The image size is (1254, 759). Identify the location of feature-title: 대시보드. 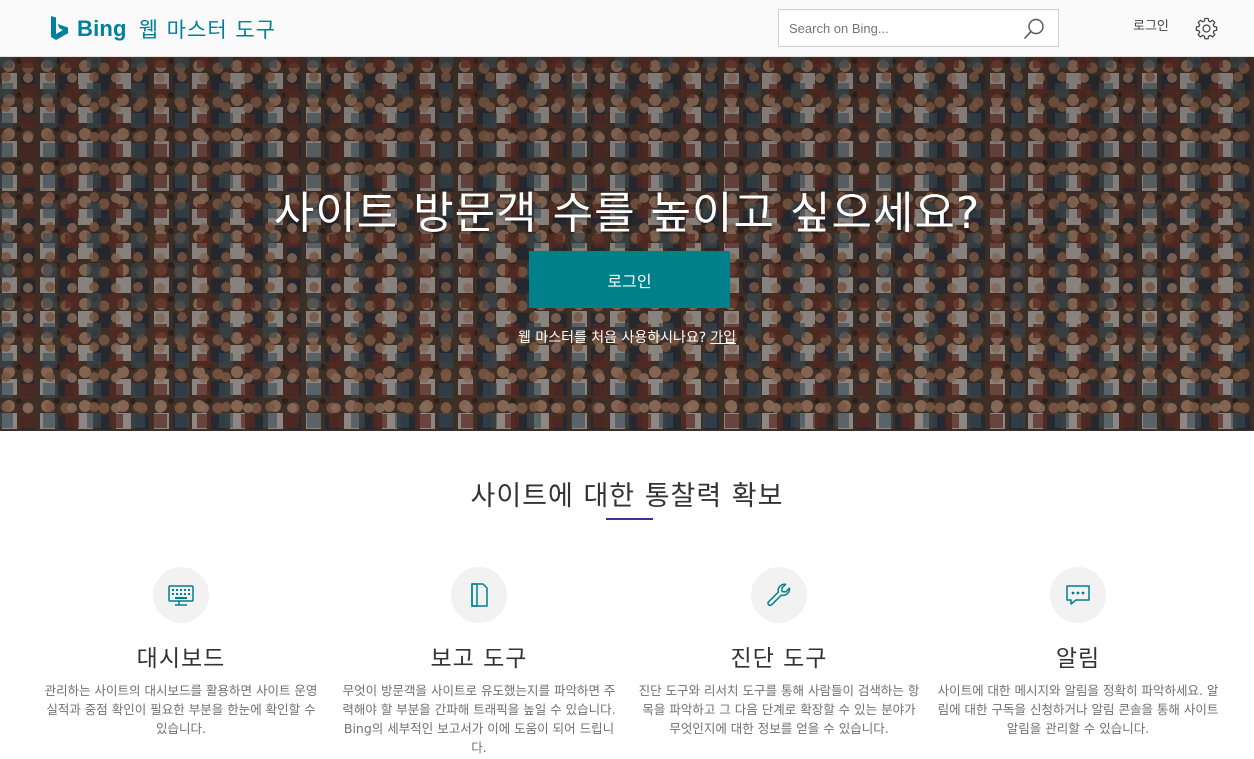
(181, 659).